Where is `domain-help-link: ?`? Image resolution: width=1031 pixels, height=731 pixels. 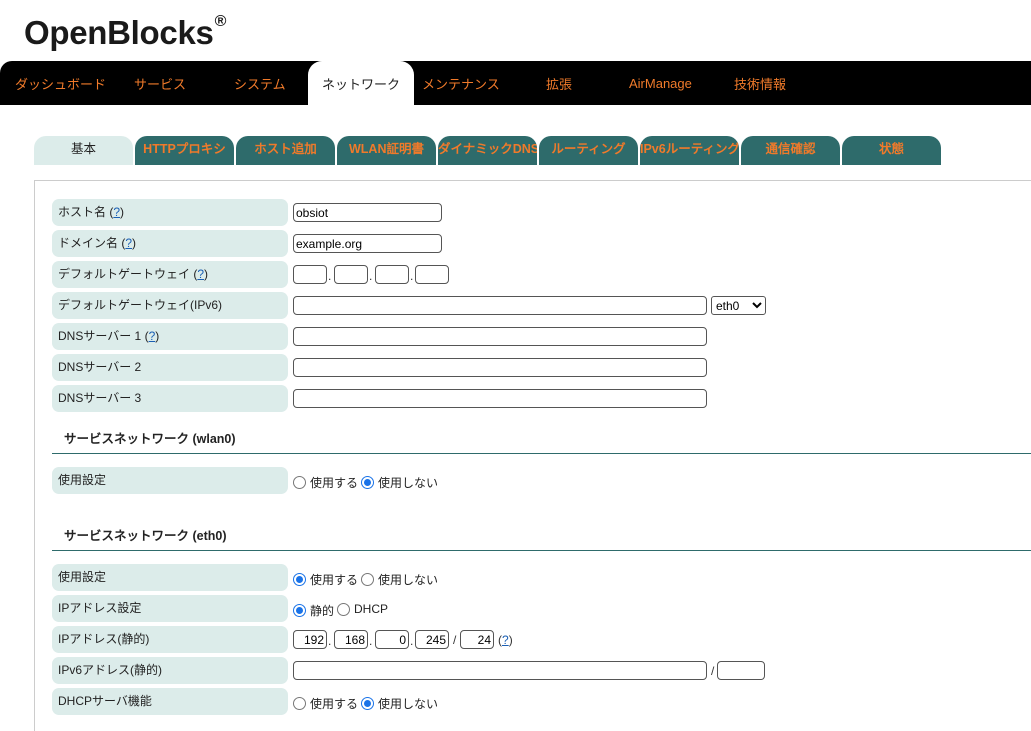
domain-help-link: ? is located at coordinates (128, 243).